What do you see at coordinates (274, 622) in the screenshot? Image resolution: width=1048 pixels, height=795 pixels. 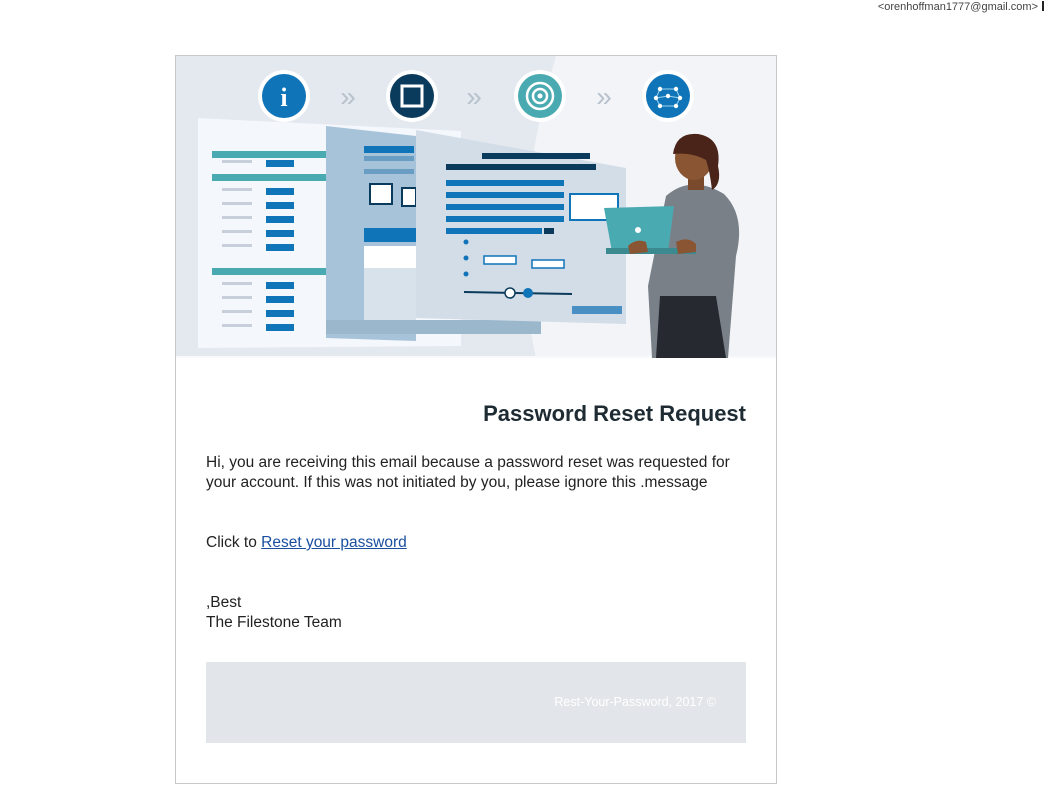 I see `team-name: The Filestone Team` at bounding box center [274, 622].